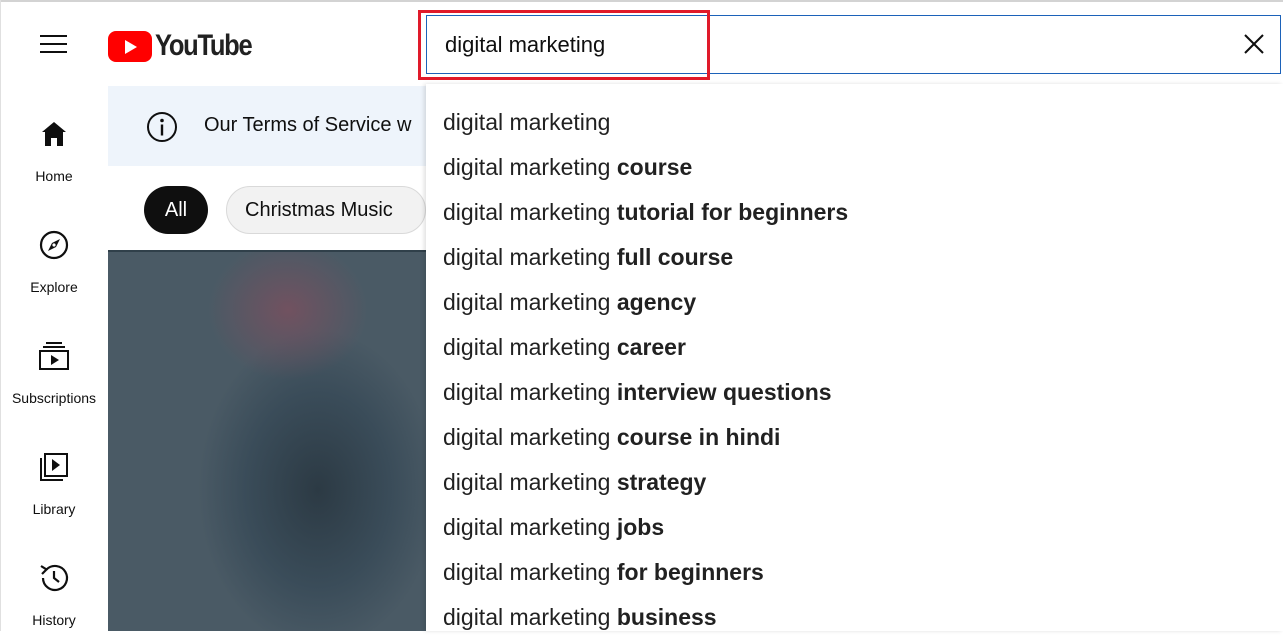 This screenshot has width=1283, height=642. Describe the element at coordinates (267, 251) in the screenshot. I see `thumbnail-top-edge` at that location.